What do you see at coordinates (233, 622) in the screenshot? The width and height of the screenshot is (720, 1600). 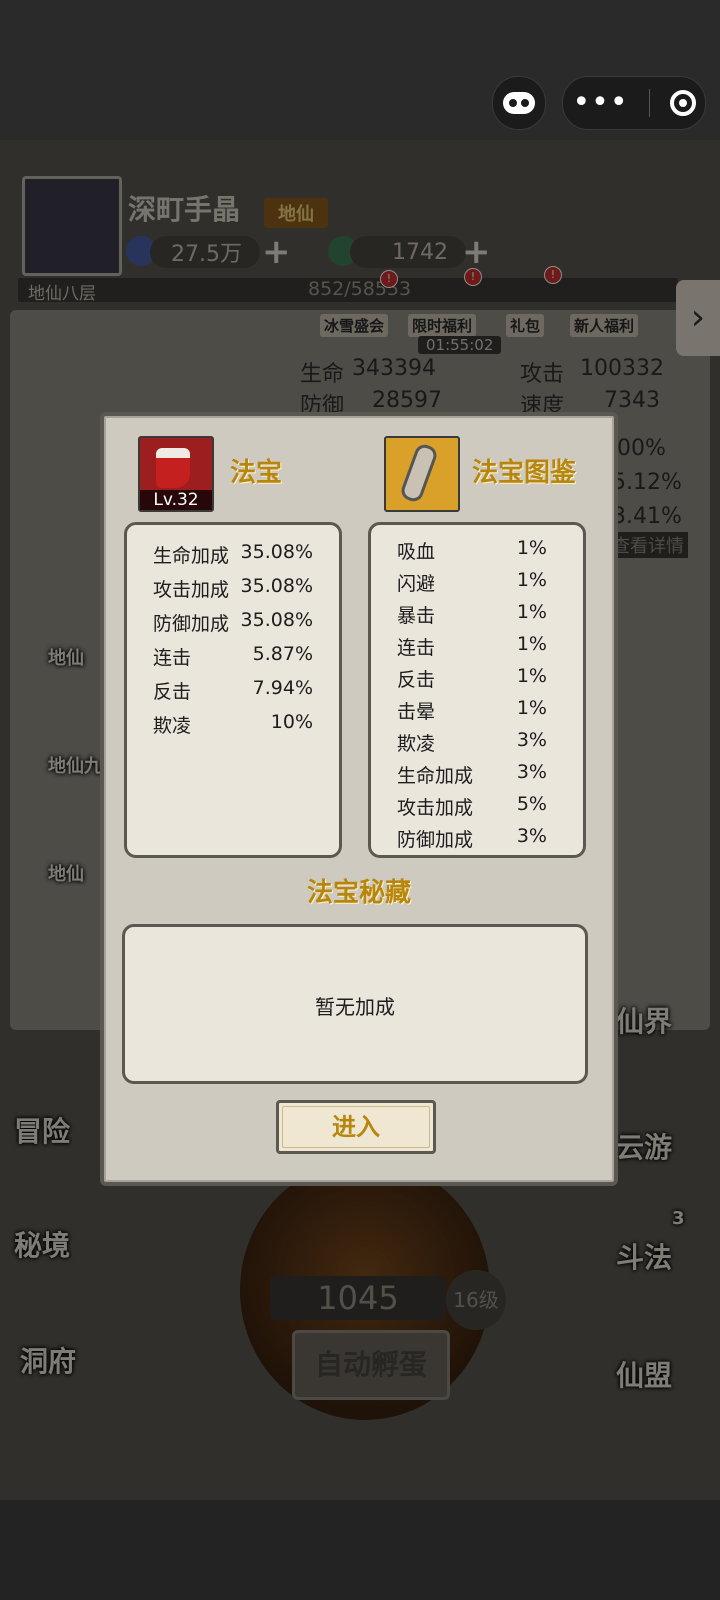 I see `list-item: 防御加成 35.08%` at bounding box center [233, 622].